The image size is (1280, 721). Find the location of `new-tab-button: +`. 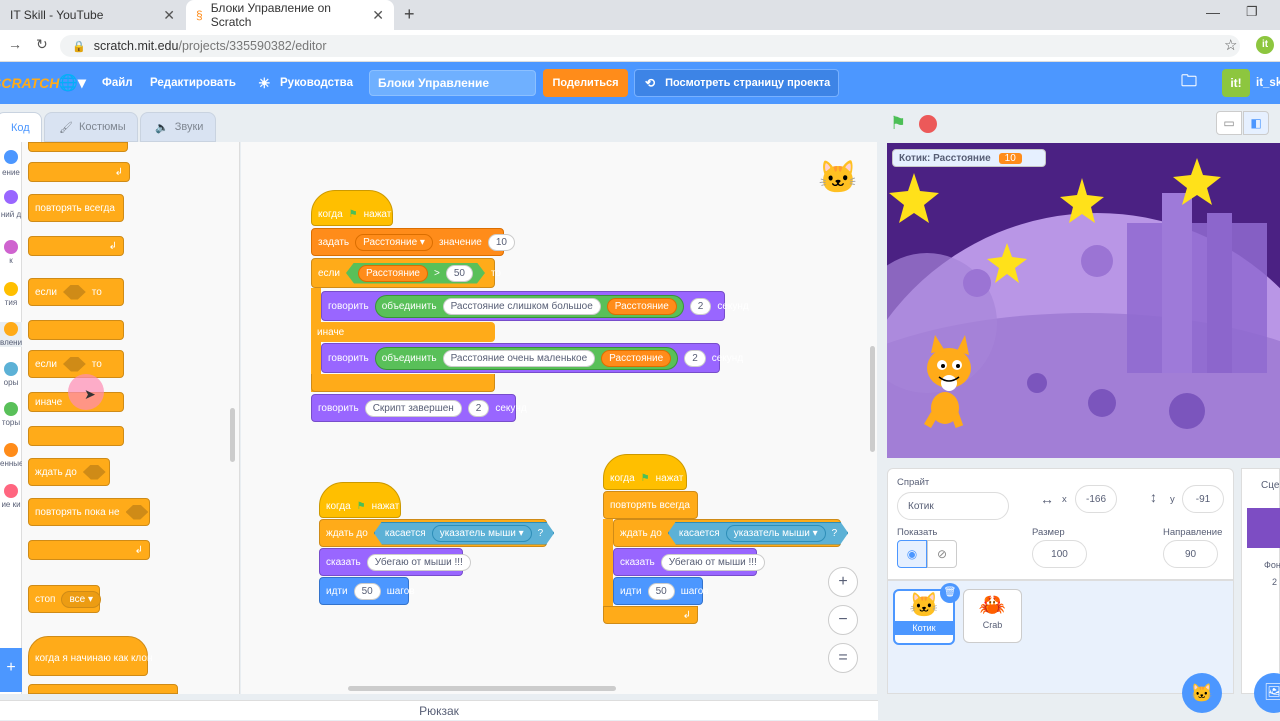

new-tab-button: + is located at coordinates (409, 14).